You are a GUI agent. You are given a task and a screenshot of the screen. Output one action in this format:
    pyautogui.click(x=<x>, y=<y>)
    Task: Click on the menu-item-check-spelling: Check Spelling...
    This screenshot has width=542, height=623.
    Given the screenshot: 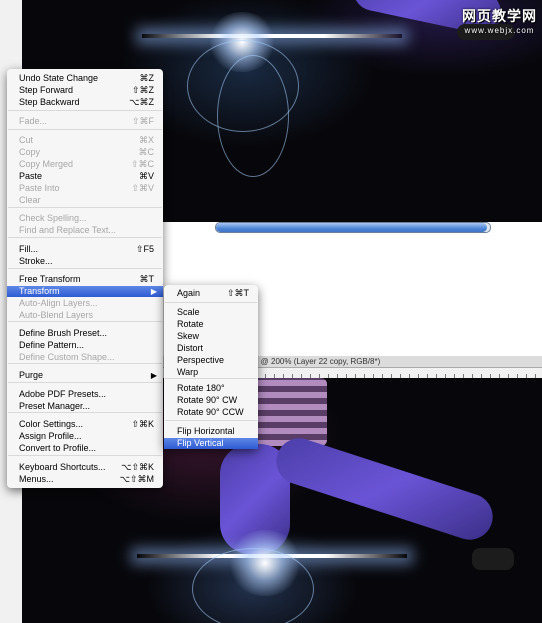 What is the action you would take?
    pyautogui.click(x=85, y=218)
    